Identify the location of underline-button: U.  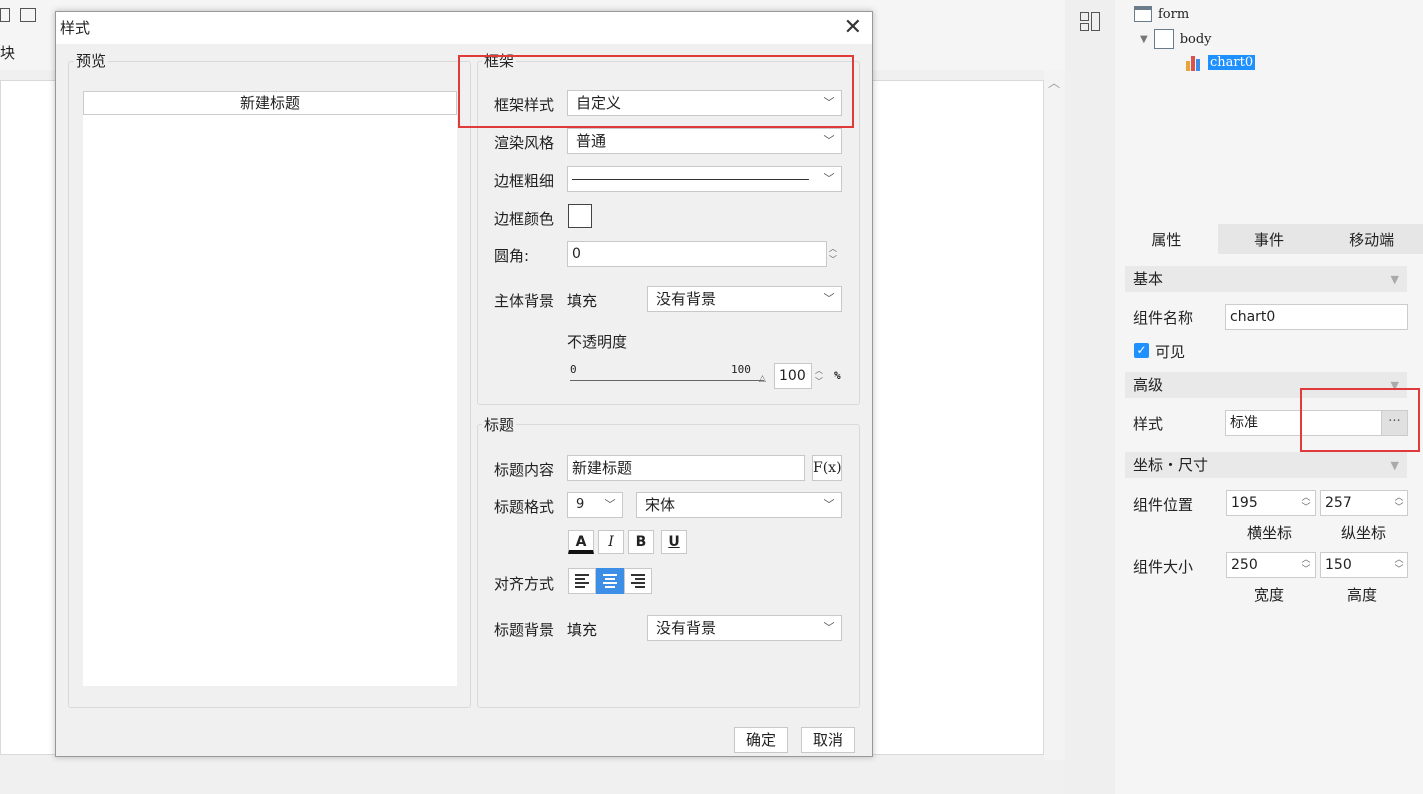
(674, 542).